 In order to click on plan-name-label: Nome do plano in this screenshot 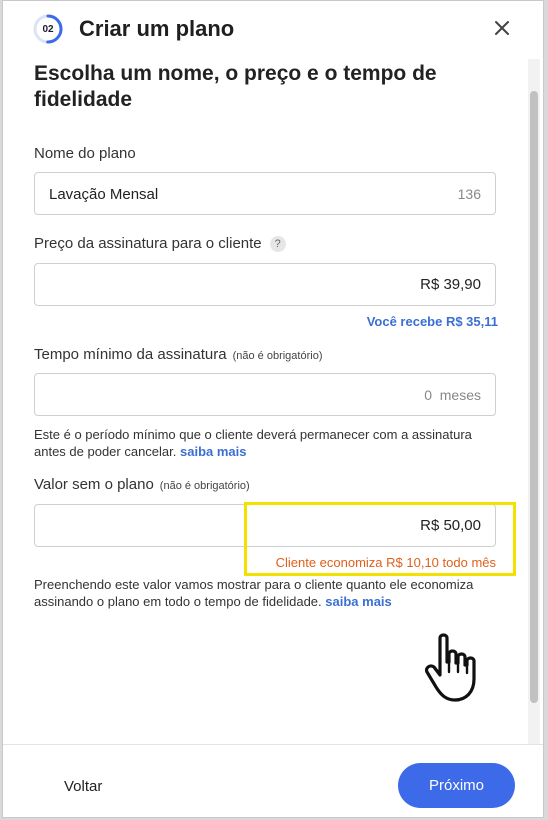, I will do `click(85, 153)`.